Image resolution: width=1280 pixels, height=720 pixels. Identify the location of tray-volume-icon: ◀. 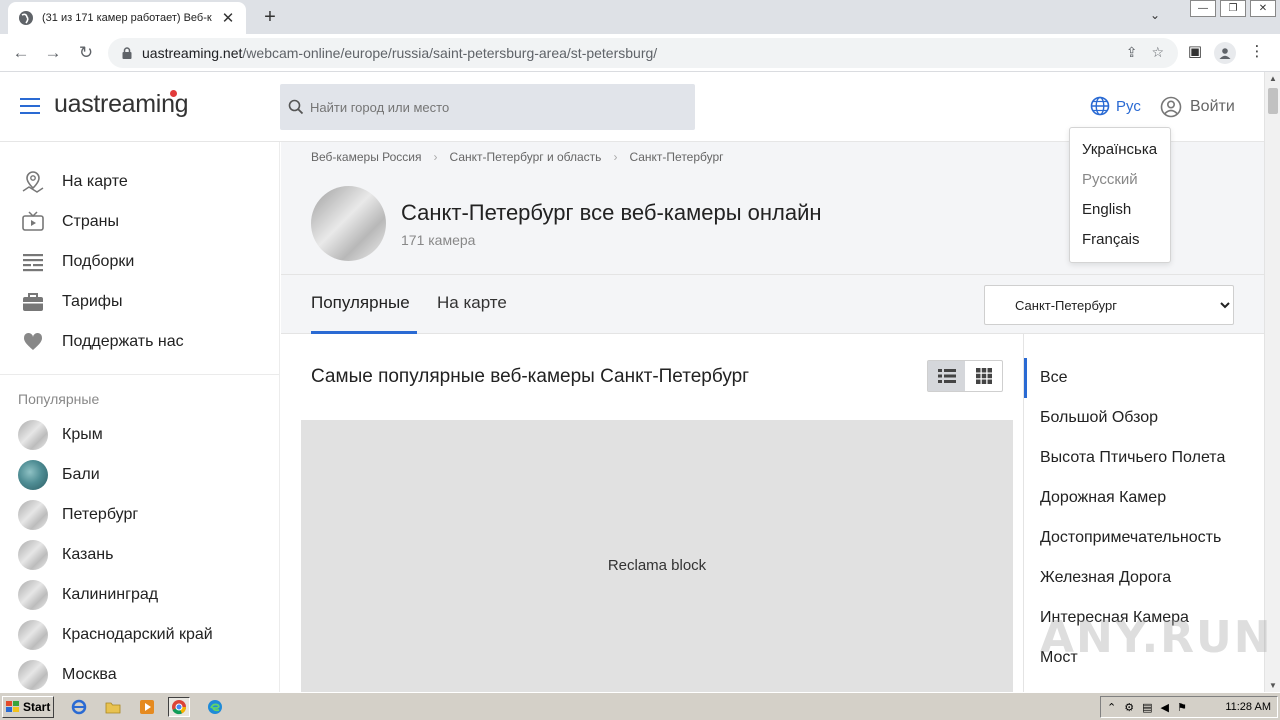
(1165, 707).